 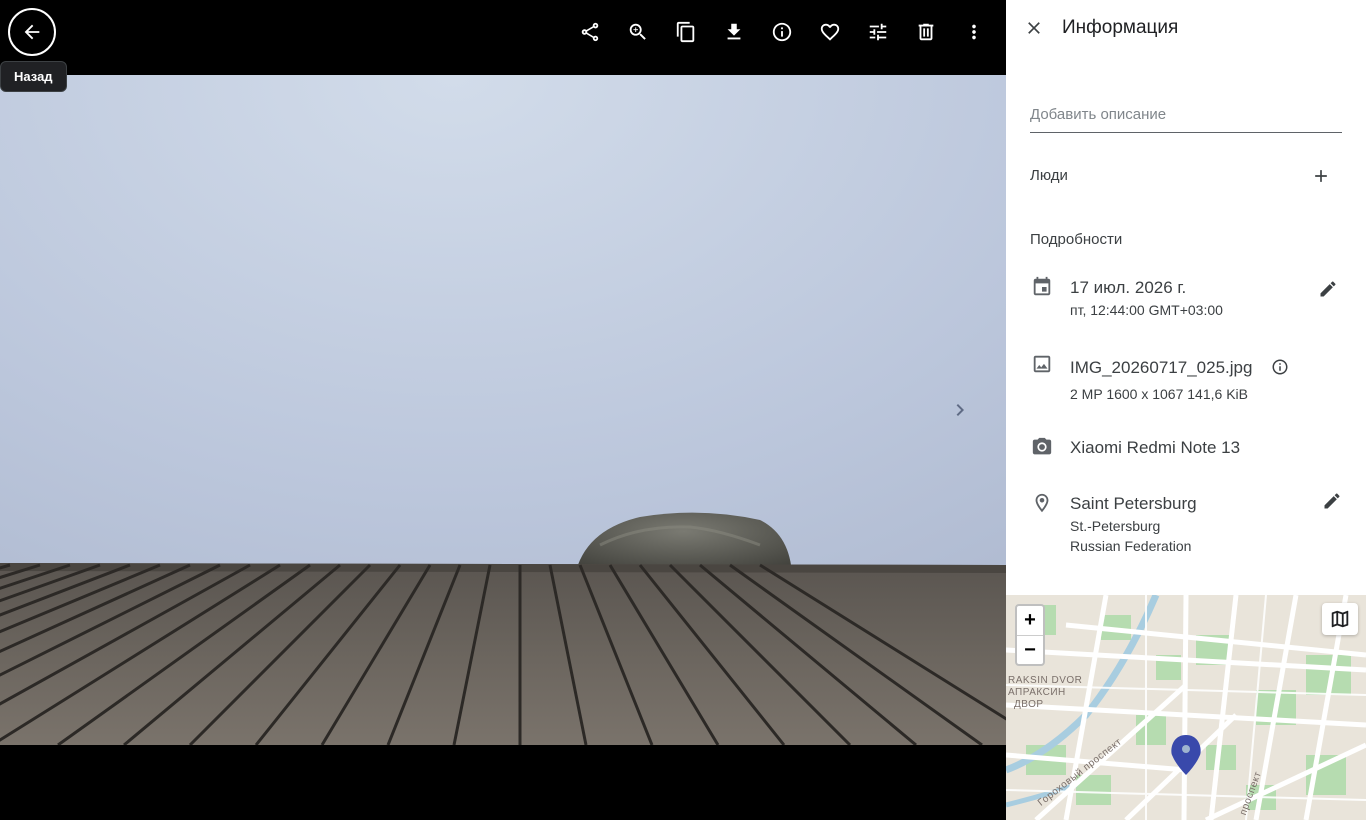 I want to click on map-icon, so click(x=1340, y=619).